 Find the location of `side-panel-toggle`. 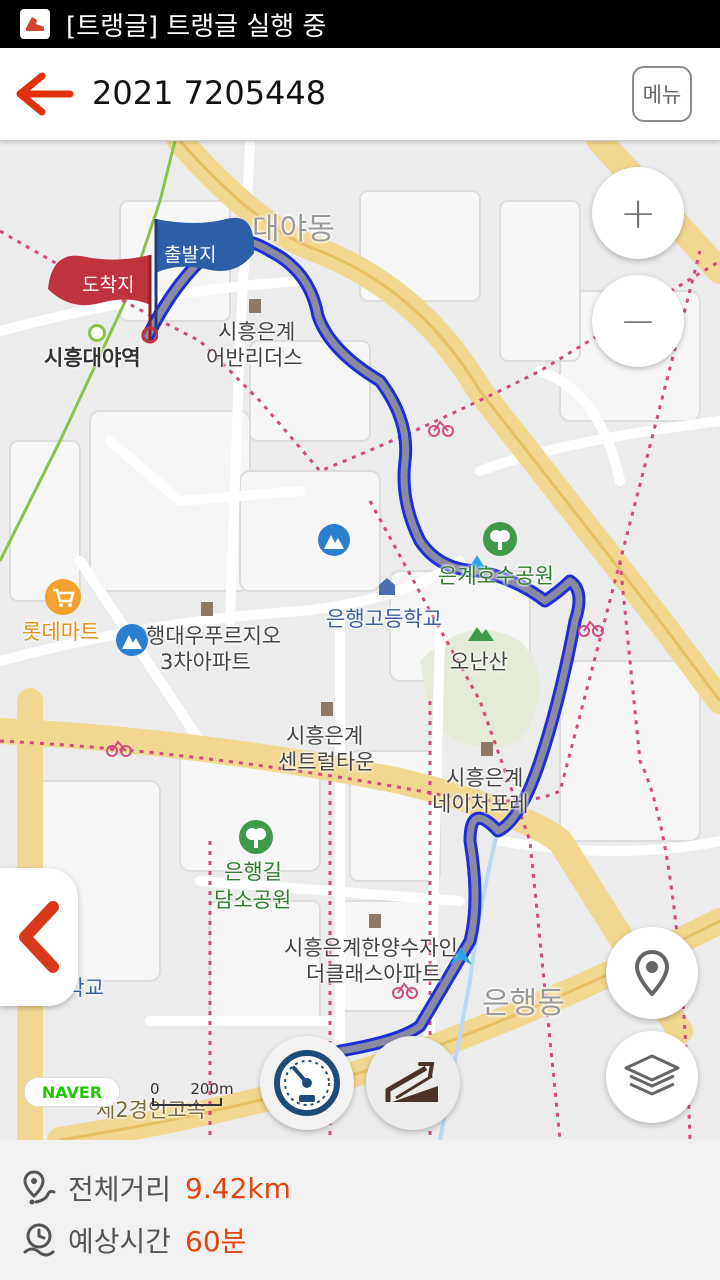

side-panel-toggle is located at coordinates (39, 937).